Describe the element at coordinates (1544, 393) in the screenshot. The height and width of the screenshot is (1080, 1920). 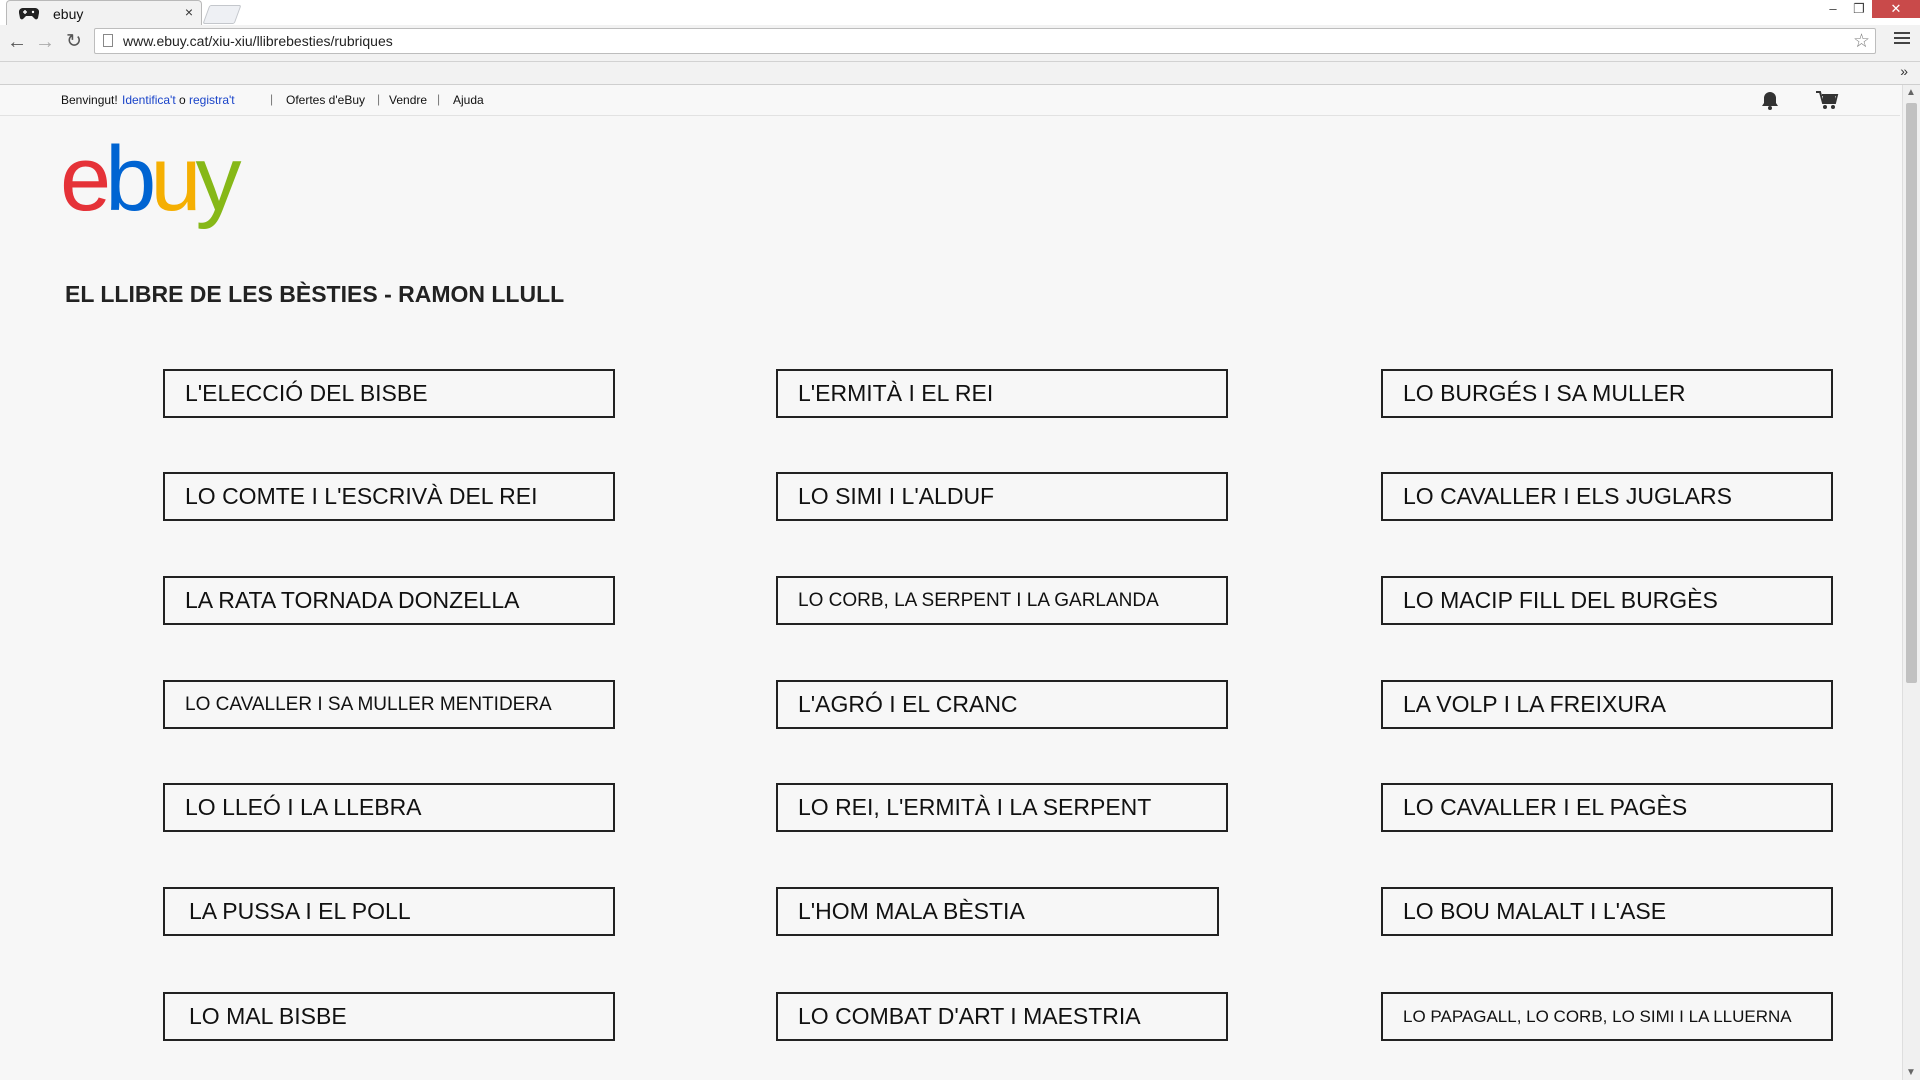
I see `rubrica-label: LO BURGÉS I SA MULLER` at that location.